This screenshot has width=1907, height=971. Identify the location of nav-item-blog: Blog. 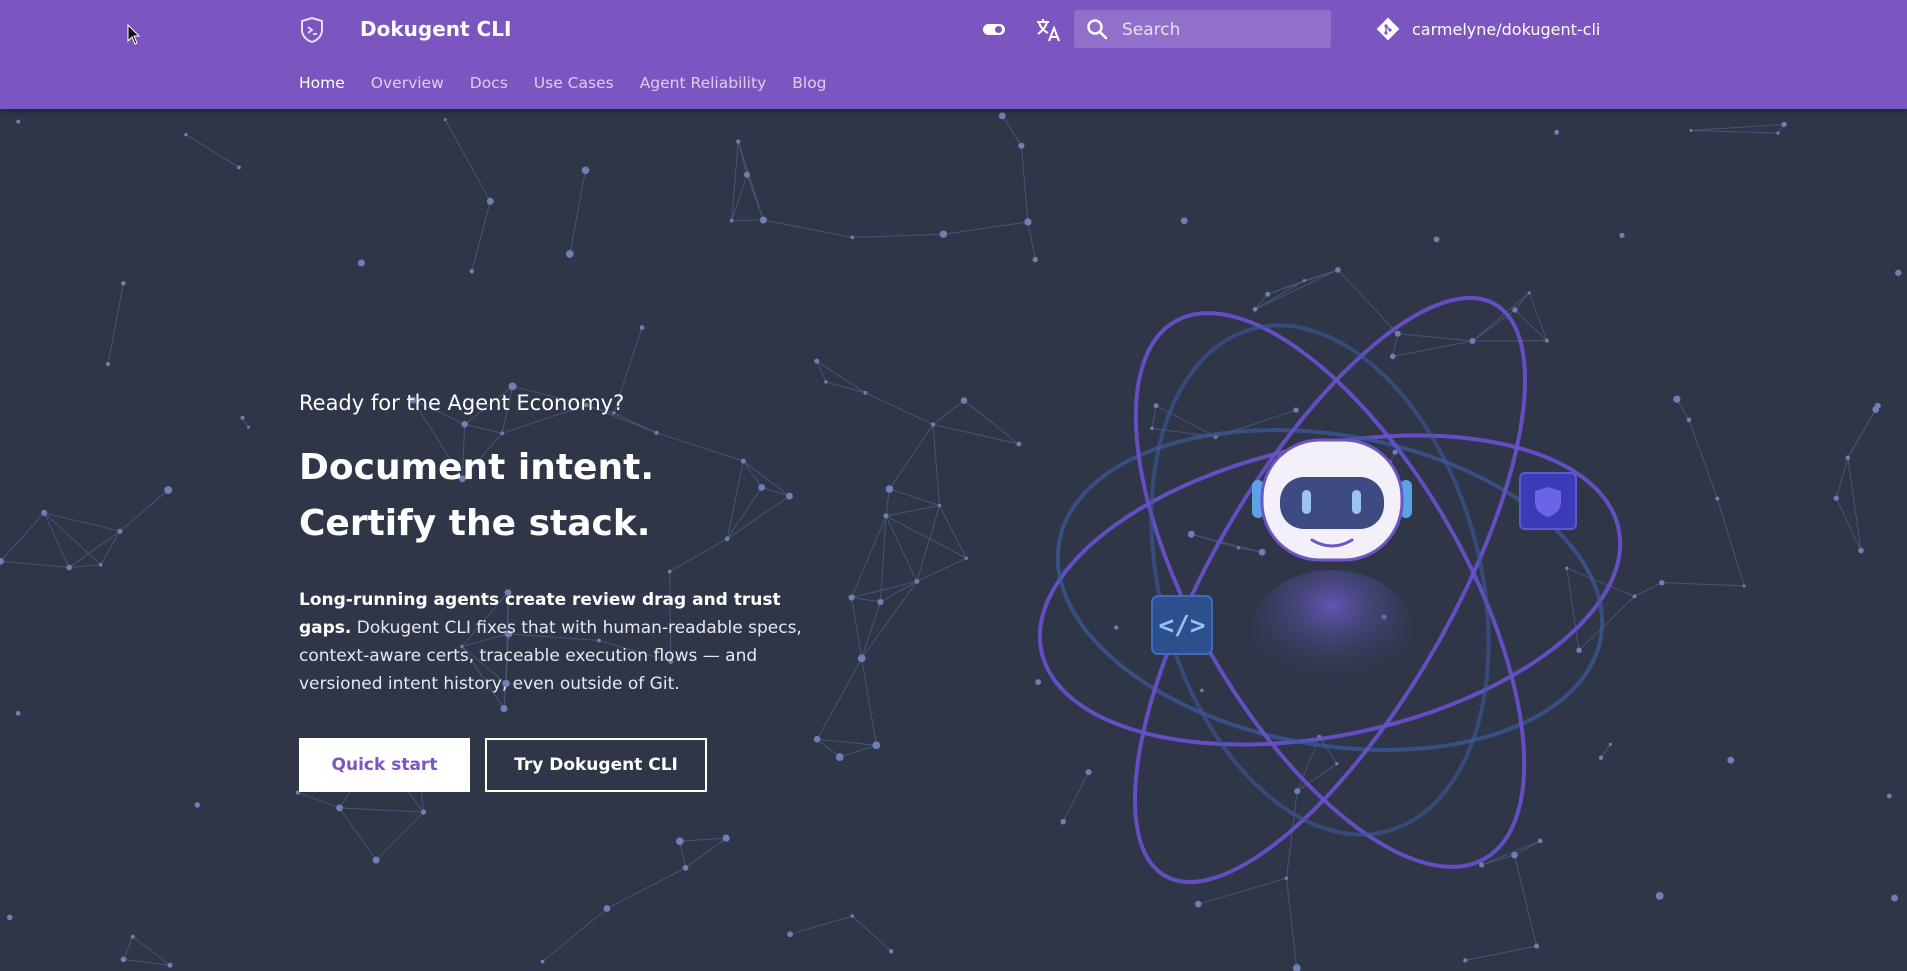
(809, 83).